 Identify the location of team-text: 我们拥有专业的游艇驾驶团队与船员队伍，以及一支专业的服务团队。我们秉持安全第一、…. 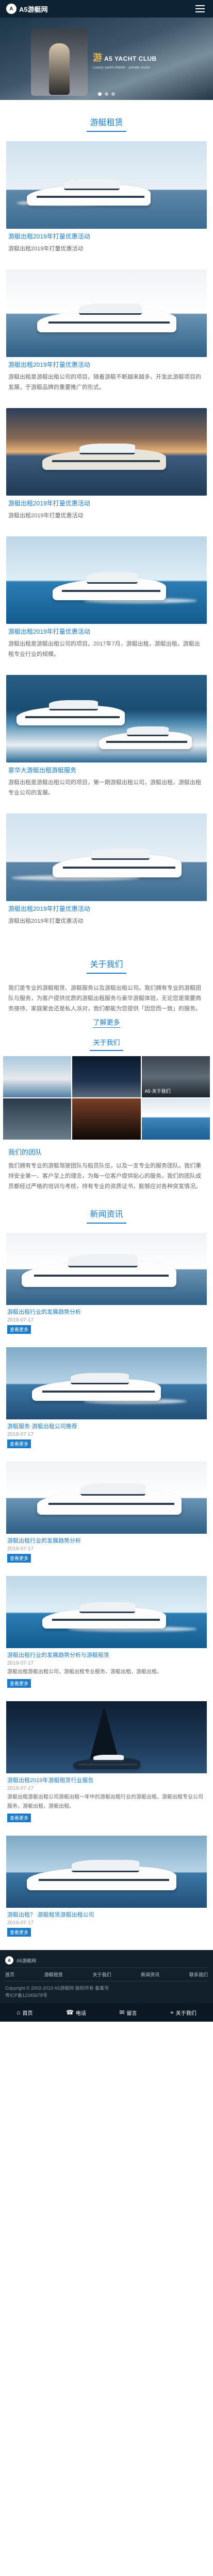
(104, 1176).